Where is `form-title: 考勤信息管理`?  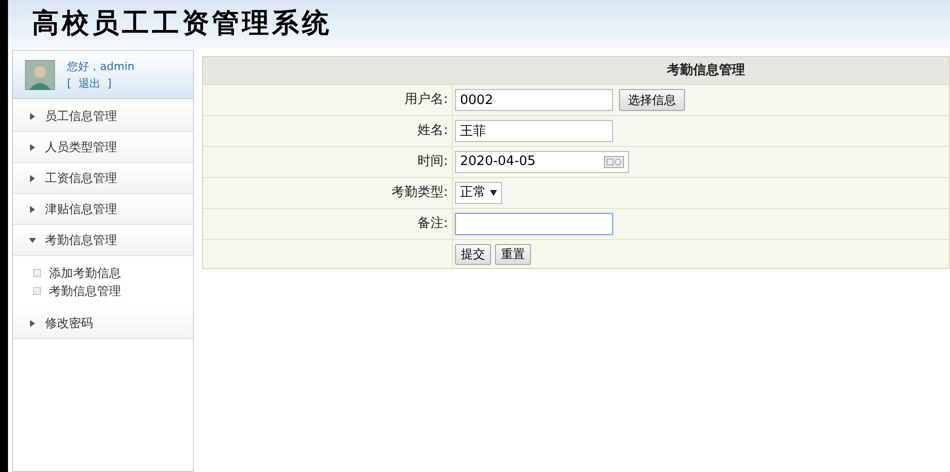
form-title: 考勤信息管理 is located at coordinates (576, 71).